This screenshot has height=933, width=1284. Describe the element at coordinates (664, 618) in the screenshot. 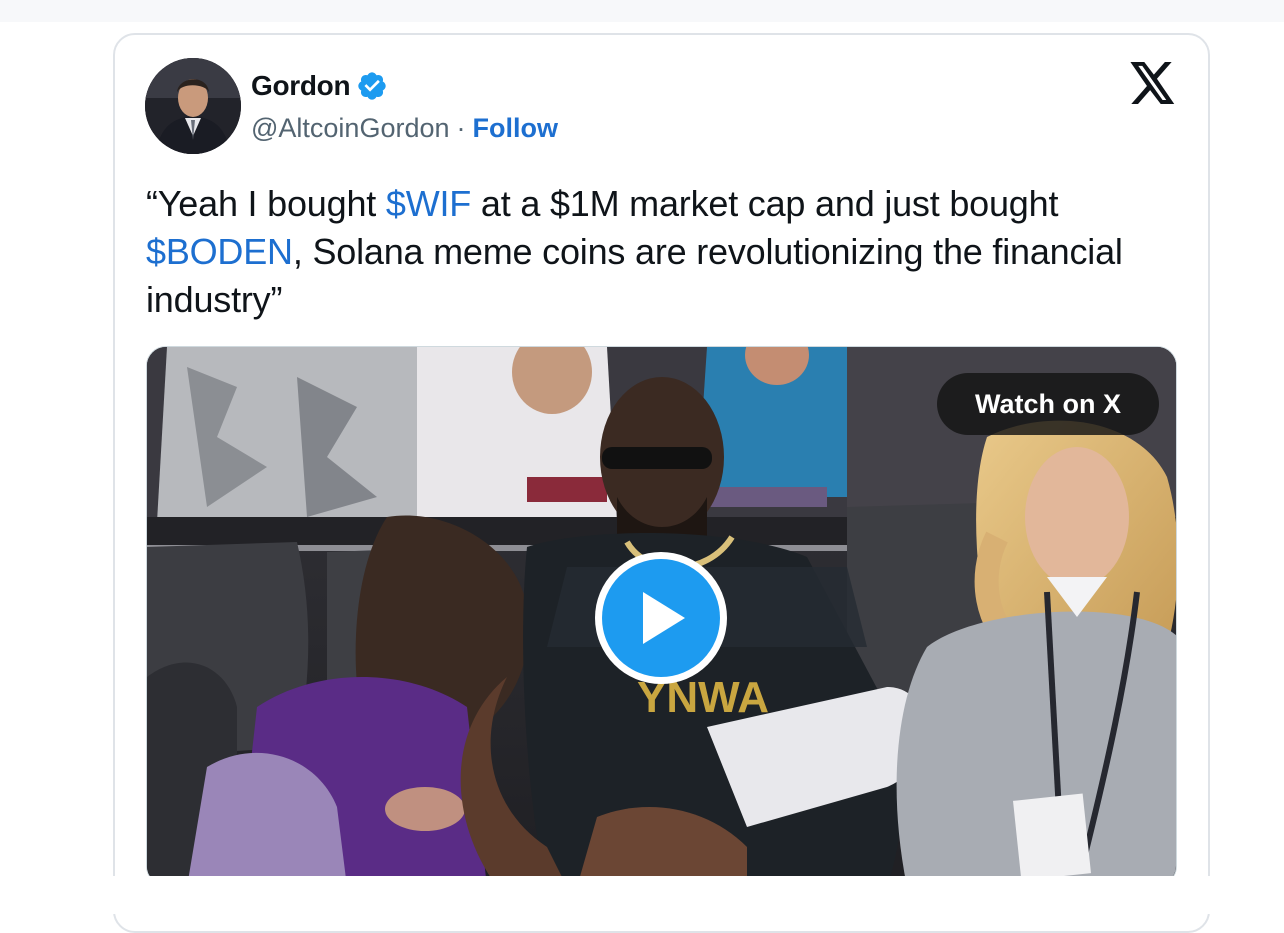

I see `play-icon` at that location.